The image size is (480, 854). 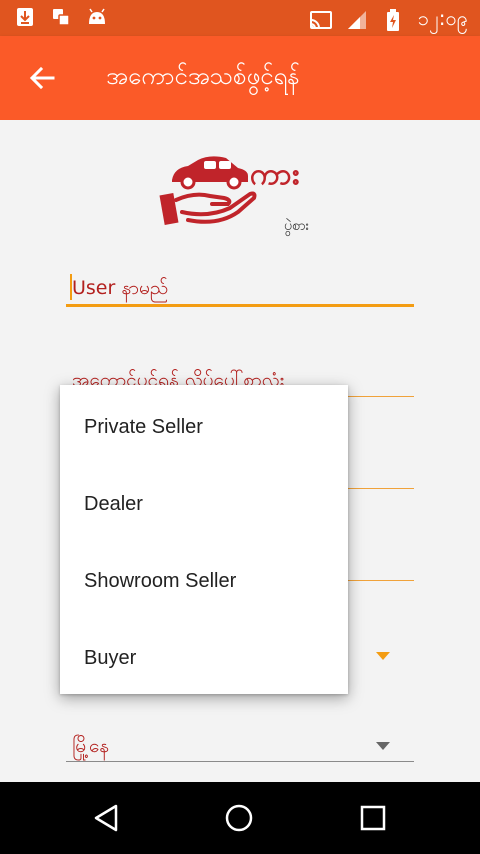 I want to click on download-icon, so click(x=25, y=17).